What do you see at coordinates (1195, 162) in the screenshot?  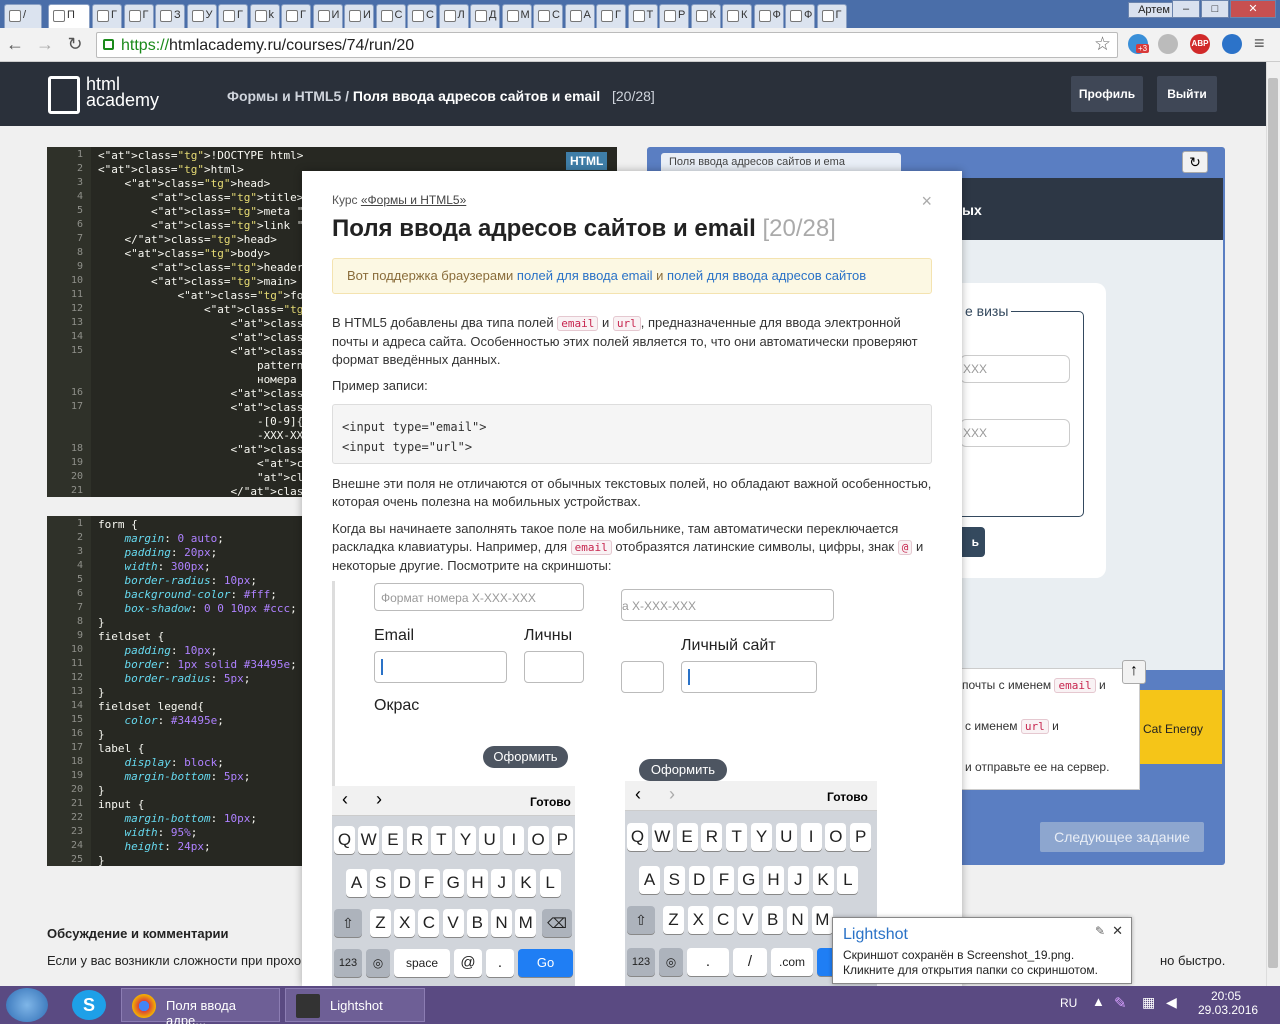 I see `refresh-icon: ↻` at bounding box center [1195, 162].